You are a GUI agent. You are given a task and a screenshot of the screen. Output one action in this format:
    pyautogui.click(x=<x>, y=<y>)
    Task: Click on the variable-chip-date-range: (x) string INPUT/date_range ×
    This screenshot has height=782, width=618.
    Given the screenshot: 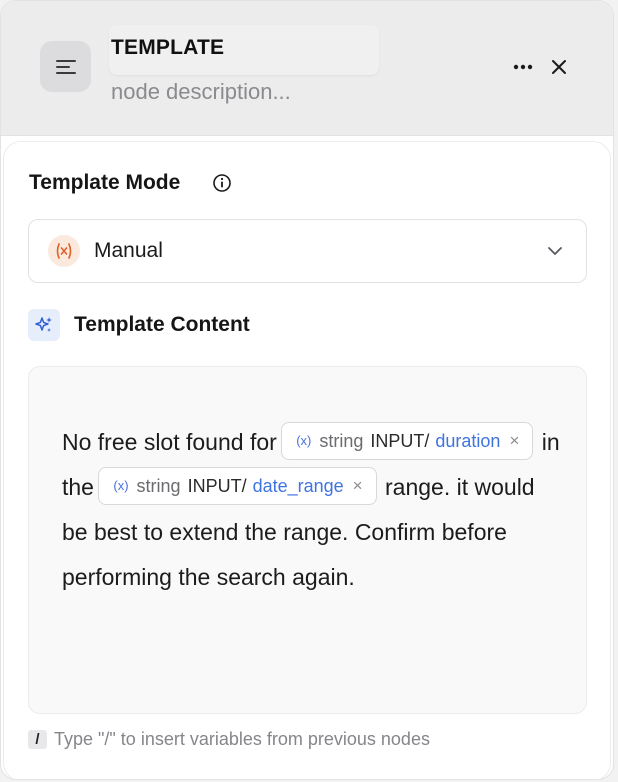 What is the action you would take?
    pyautogui.click(x=237, y=485)
    